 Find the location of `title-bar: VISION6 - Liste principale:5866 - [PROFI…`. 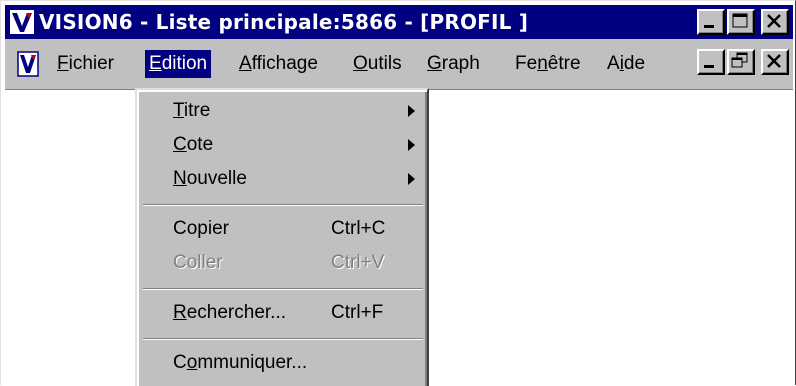

title-bar: VISION6 - Liste principale:5866 - [PROFI… is located at coordinates (399, 22).